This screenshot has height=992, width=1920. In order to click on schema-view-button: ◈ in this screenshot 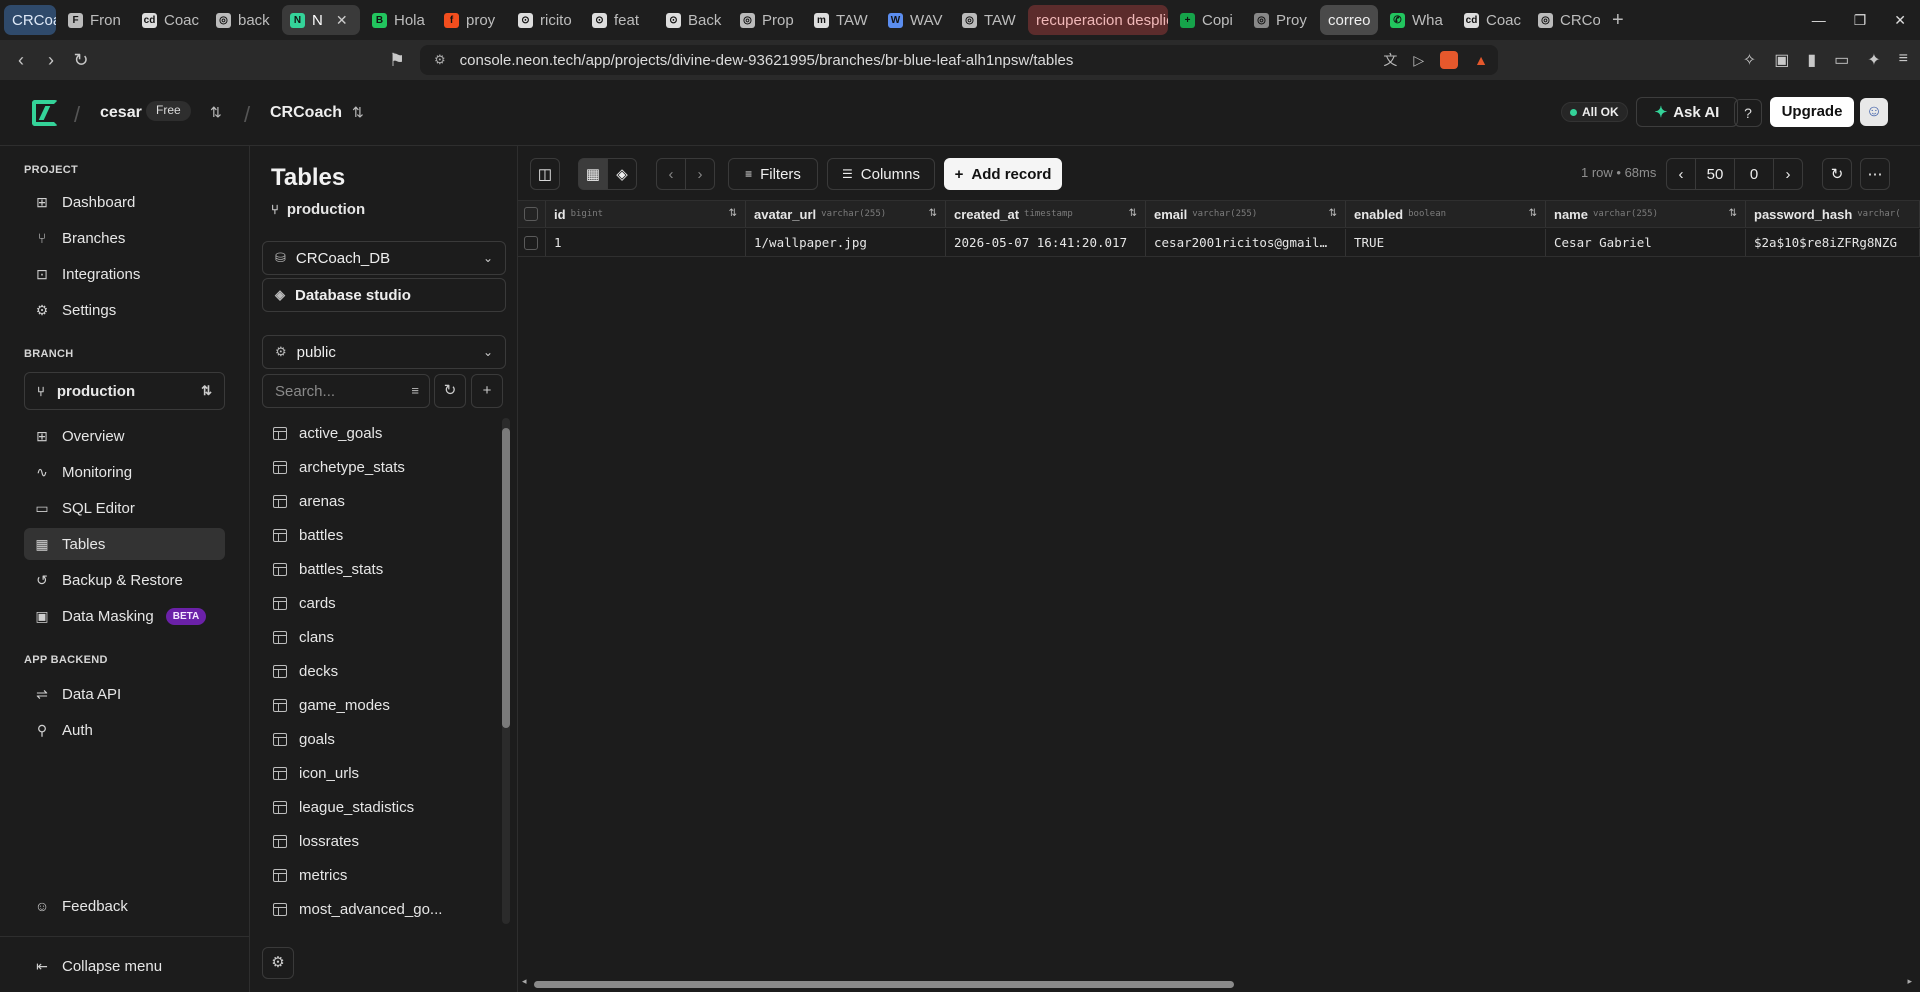, I will do `click(622, 174)`.